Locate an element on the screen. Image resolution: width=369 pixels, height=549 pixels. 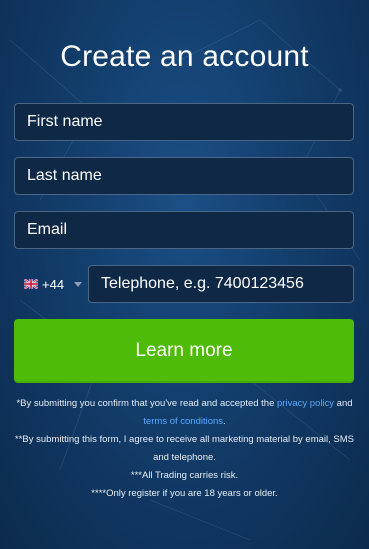
disclaimer-text-and: and is located at coordinates (343, 403).